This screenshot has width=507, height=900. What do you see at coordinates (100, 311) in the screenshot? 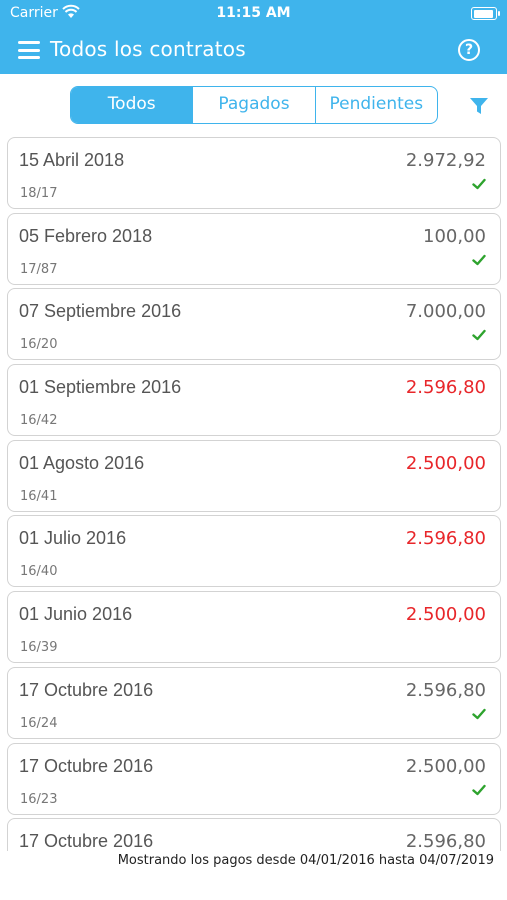
I see `payment-date: 07 Septiembre 2016` at bounding box center [100, 311].